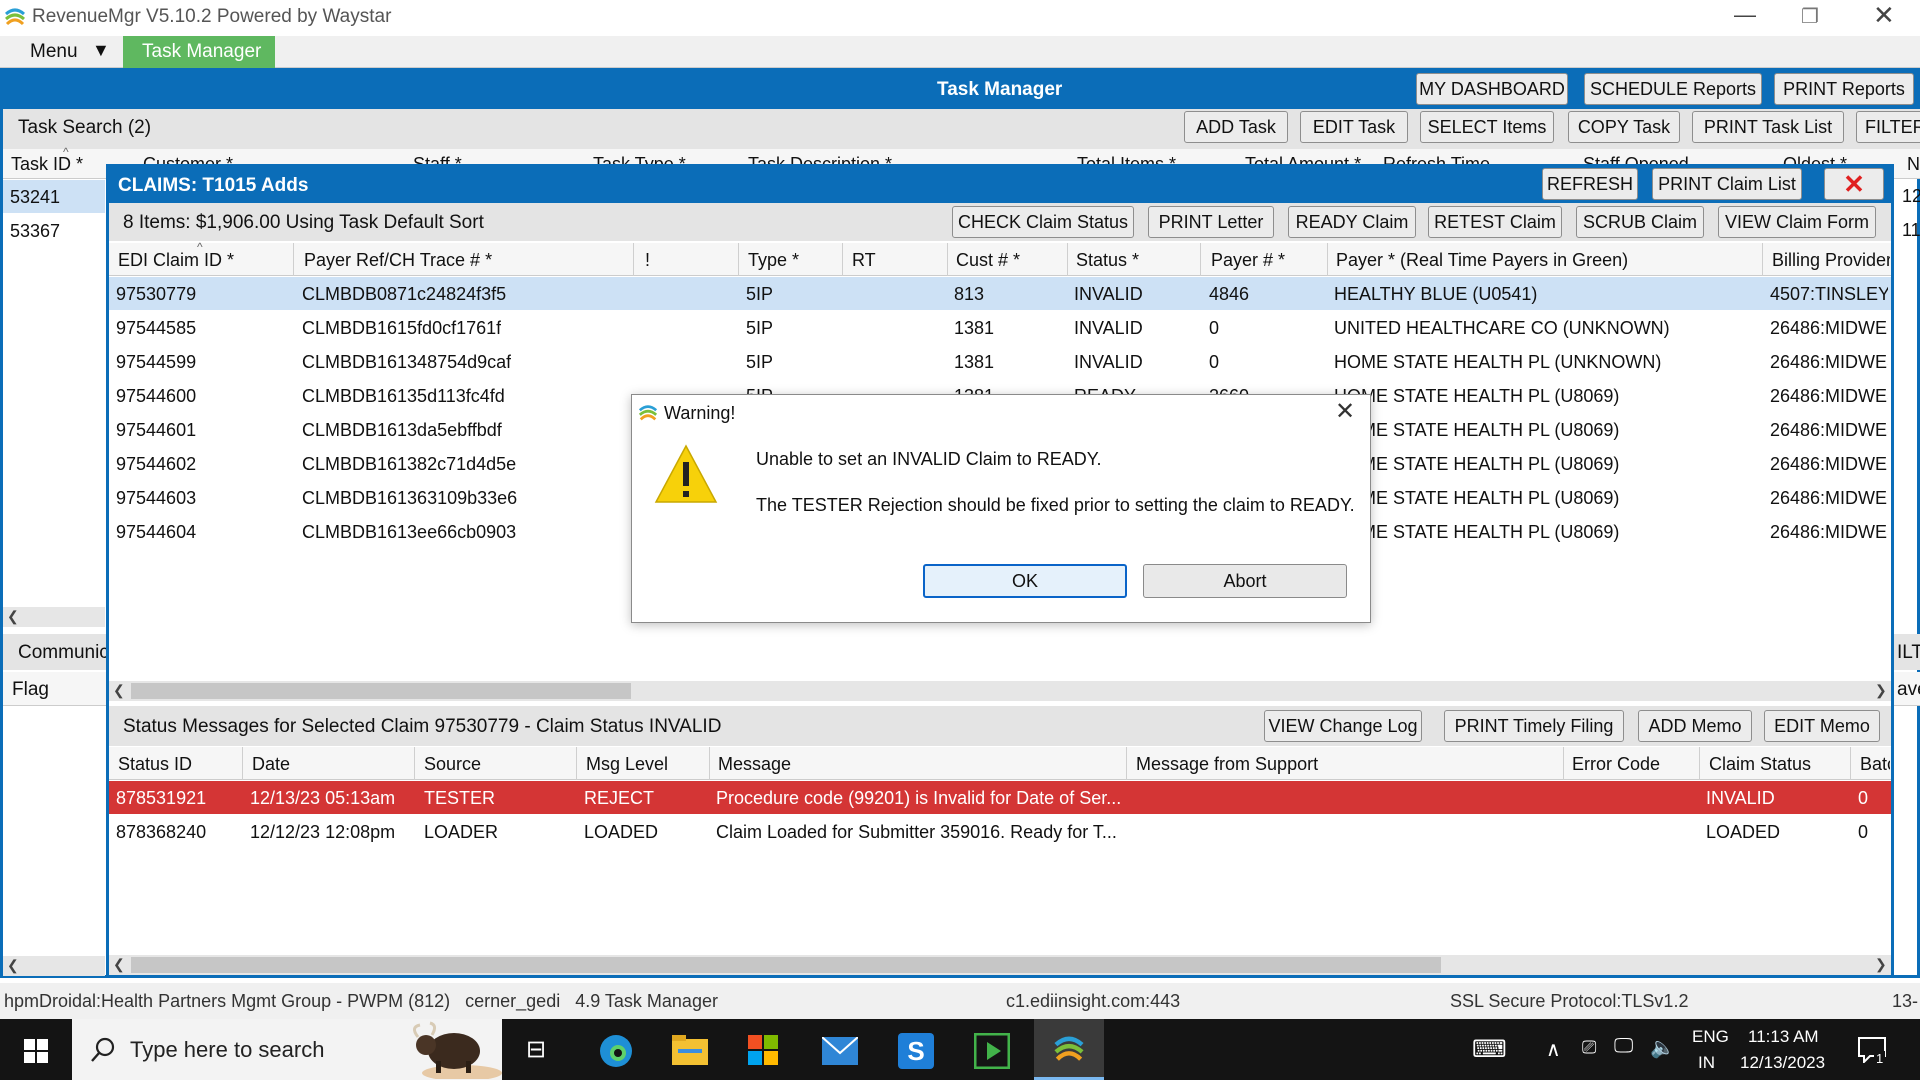 This screenshot has height=1080, width=1920. I want to click on check-claim-status-button: CHECK Claim Status, so click(1043, 222).